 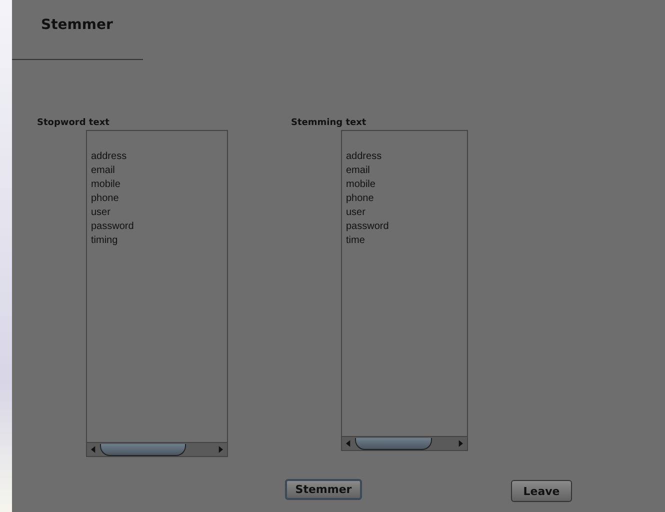 I want to click on text-area: address email mobile phone user password timing, so click(x=157, y=293).